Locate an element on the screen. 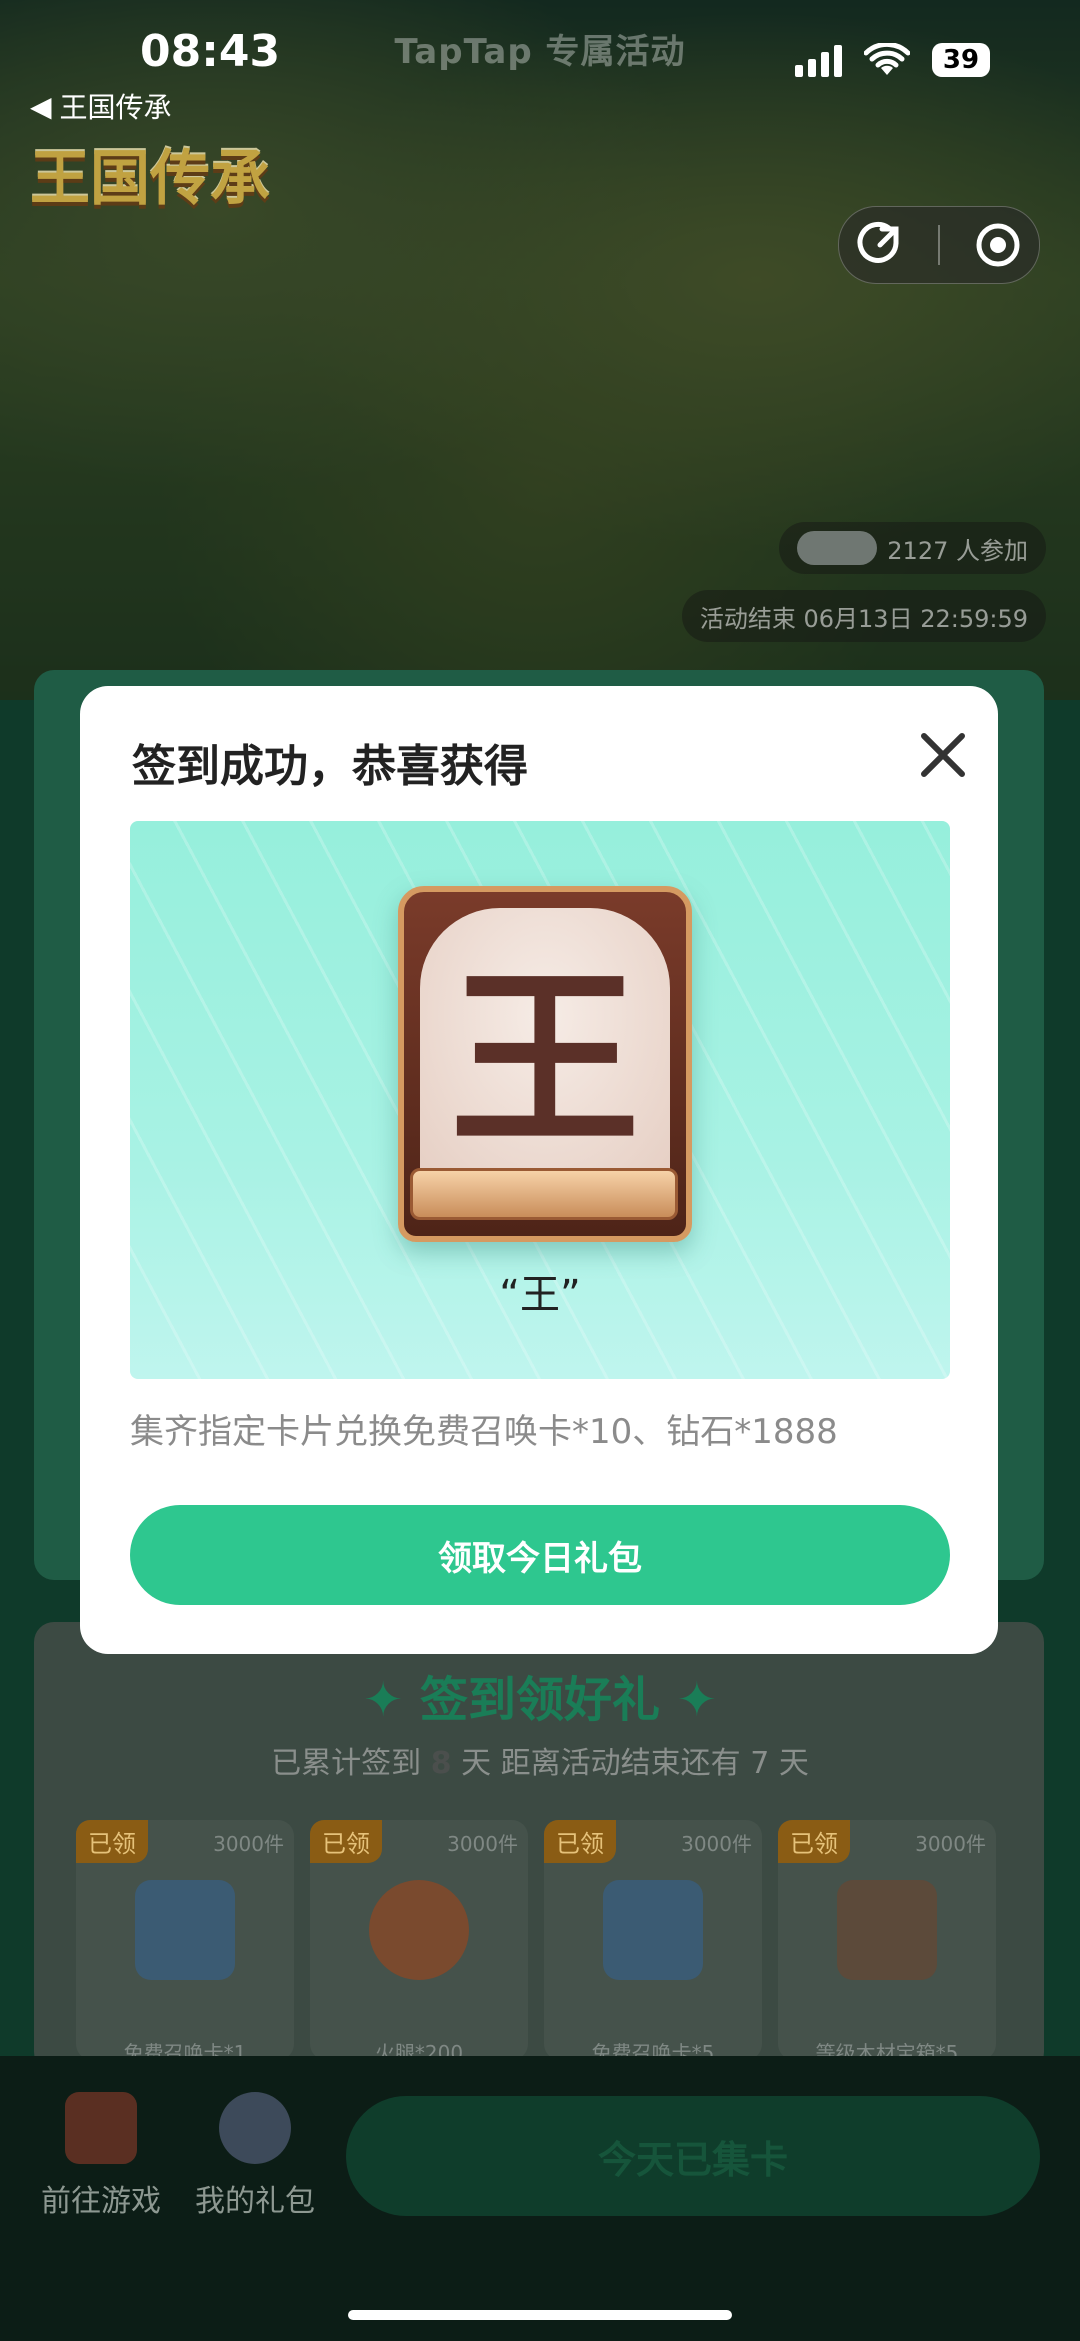 Image resolution: width=1080 pixels, height=2341 pixels. signal-icon is located at coordinates (818, 60).